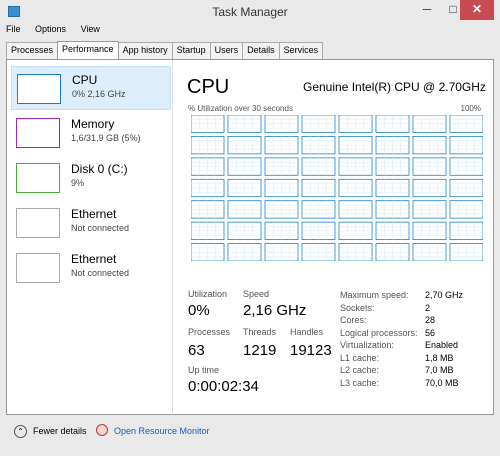  I want to click on utilization-value: 0%, so click(199, 310).